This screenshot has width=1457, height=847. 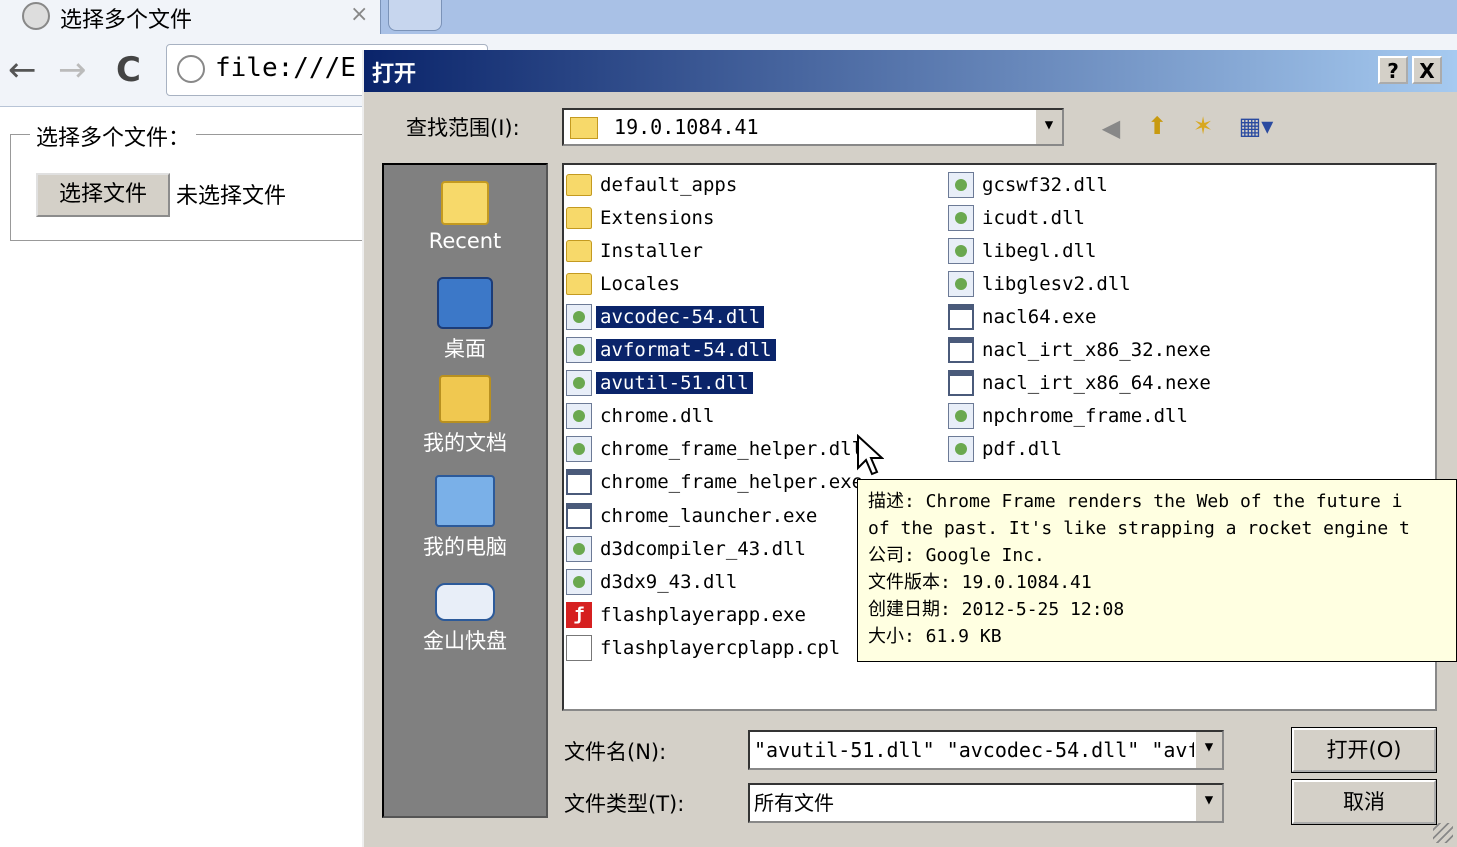 What do you see at coordinates (669, 184) in the screenshot?
I see `file-name: default_apps` at bounding box center [669, 184].